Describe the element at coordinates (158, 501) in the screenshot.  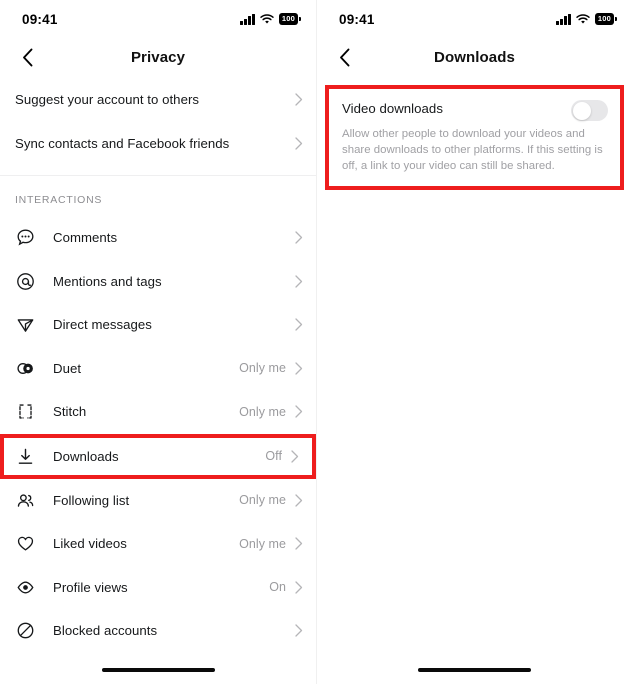
I see `list-item-following-list: Following list Only me` at that location.